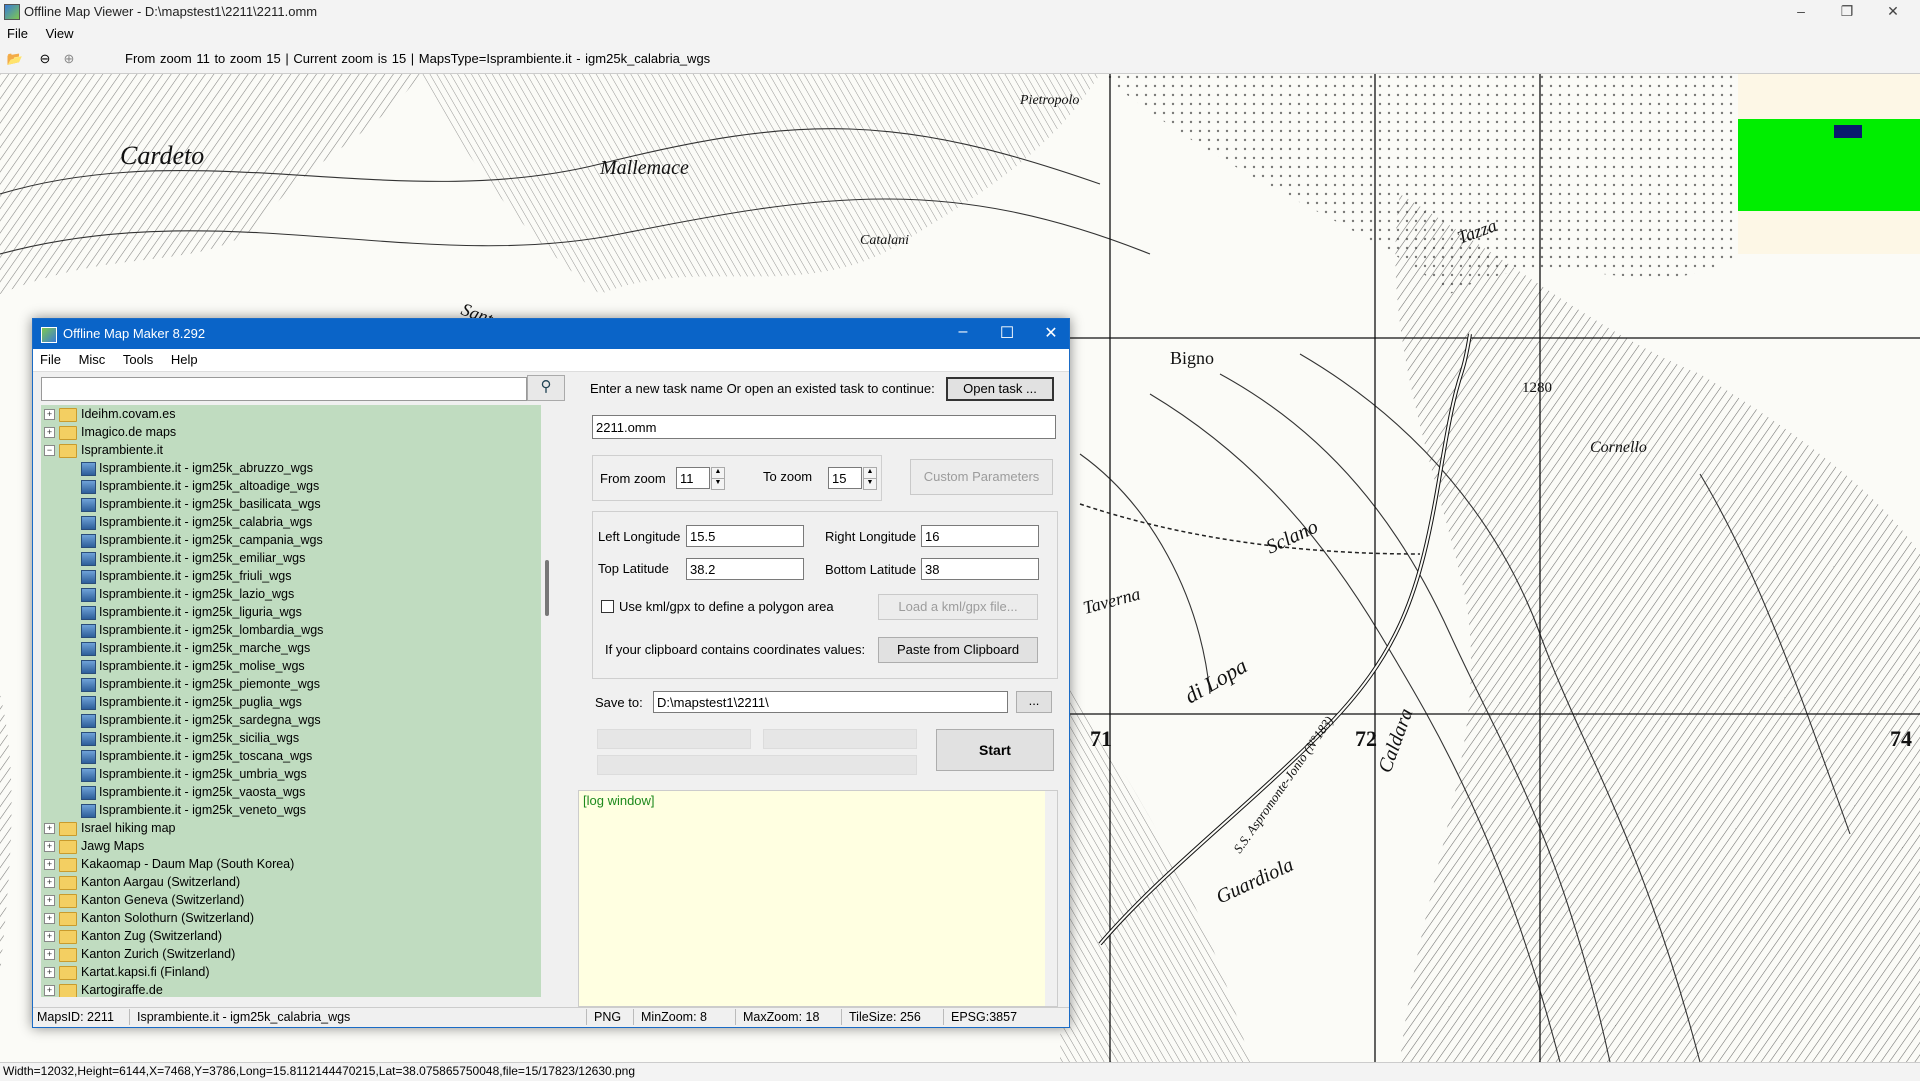 The width and height of the screenshot is (1920, 1081). What do you see at coordinates (92, 359) in the screenshot?
I see `menu-misc: Misc` at bounding box center [92, 359].